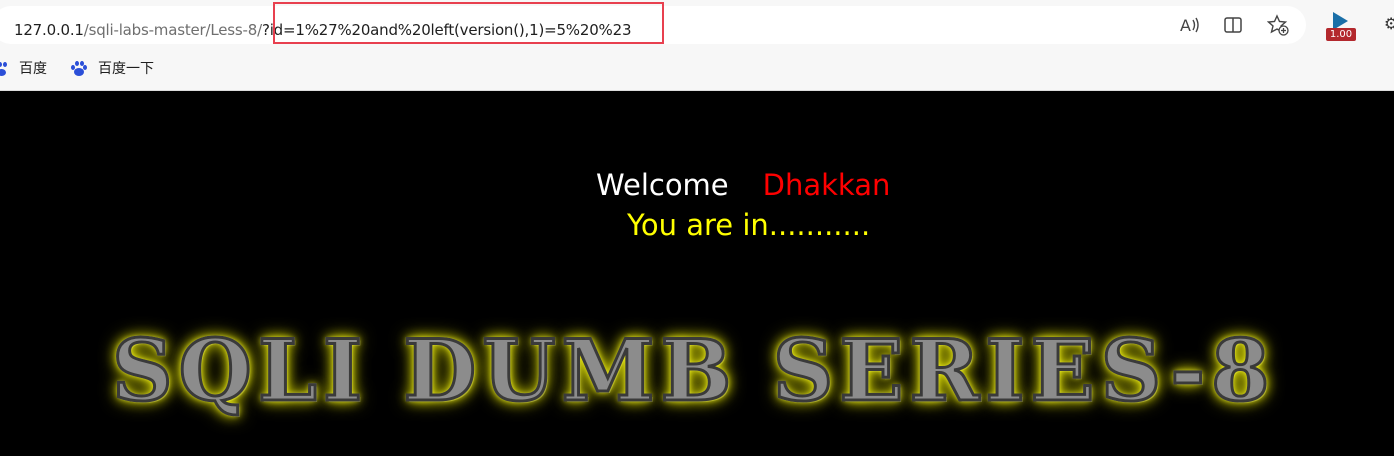 Image resolution: width=1394 pixels, height=456 pixels. I want to click on extension-badge: 1.00, so click(1341, 34).